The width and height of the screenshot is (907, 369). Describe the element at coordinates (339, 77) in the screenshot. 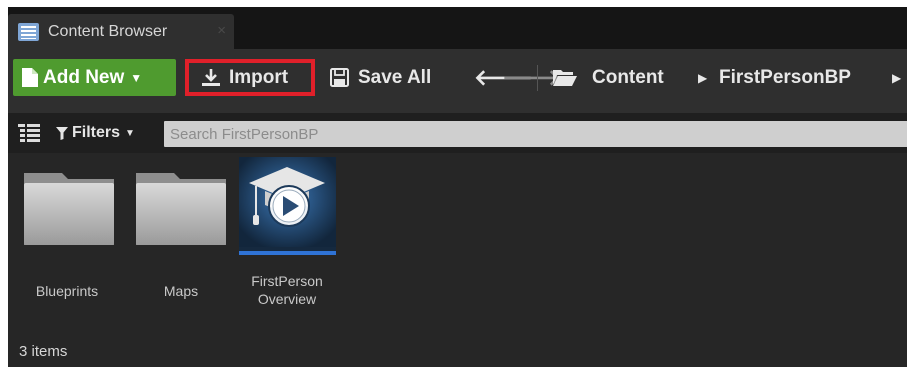

I see `save-icon` at that location.